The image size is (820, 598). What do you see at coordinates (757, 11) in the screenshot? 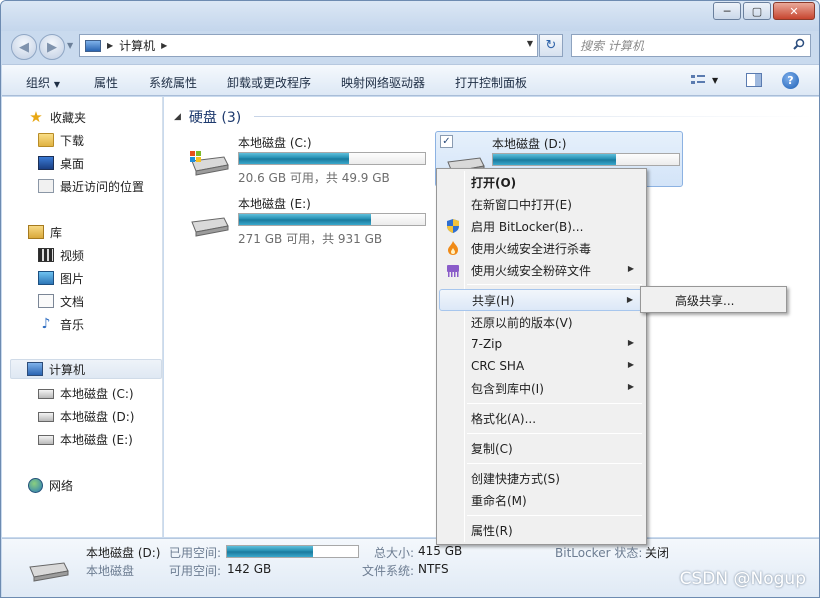
I see `maximize-button: ▢` at bounding box center [757, 11].